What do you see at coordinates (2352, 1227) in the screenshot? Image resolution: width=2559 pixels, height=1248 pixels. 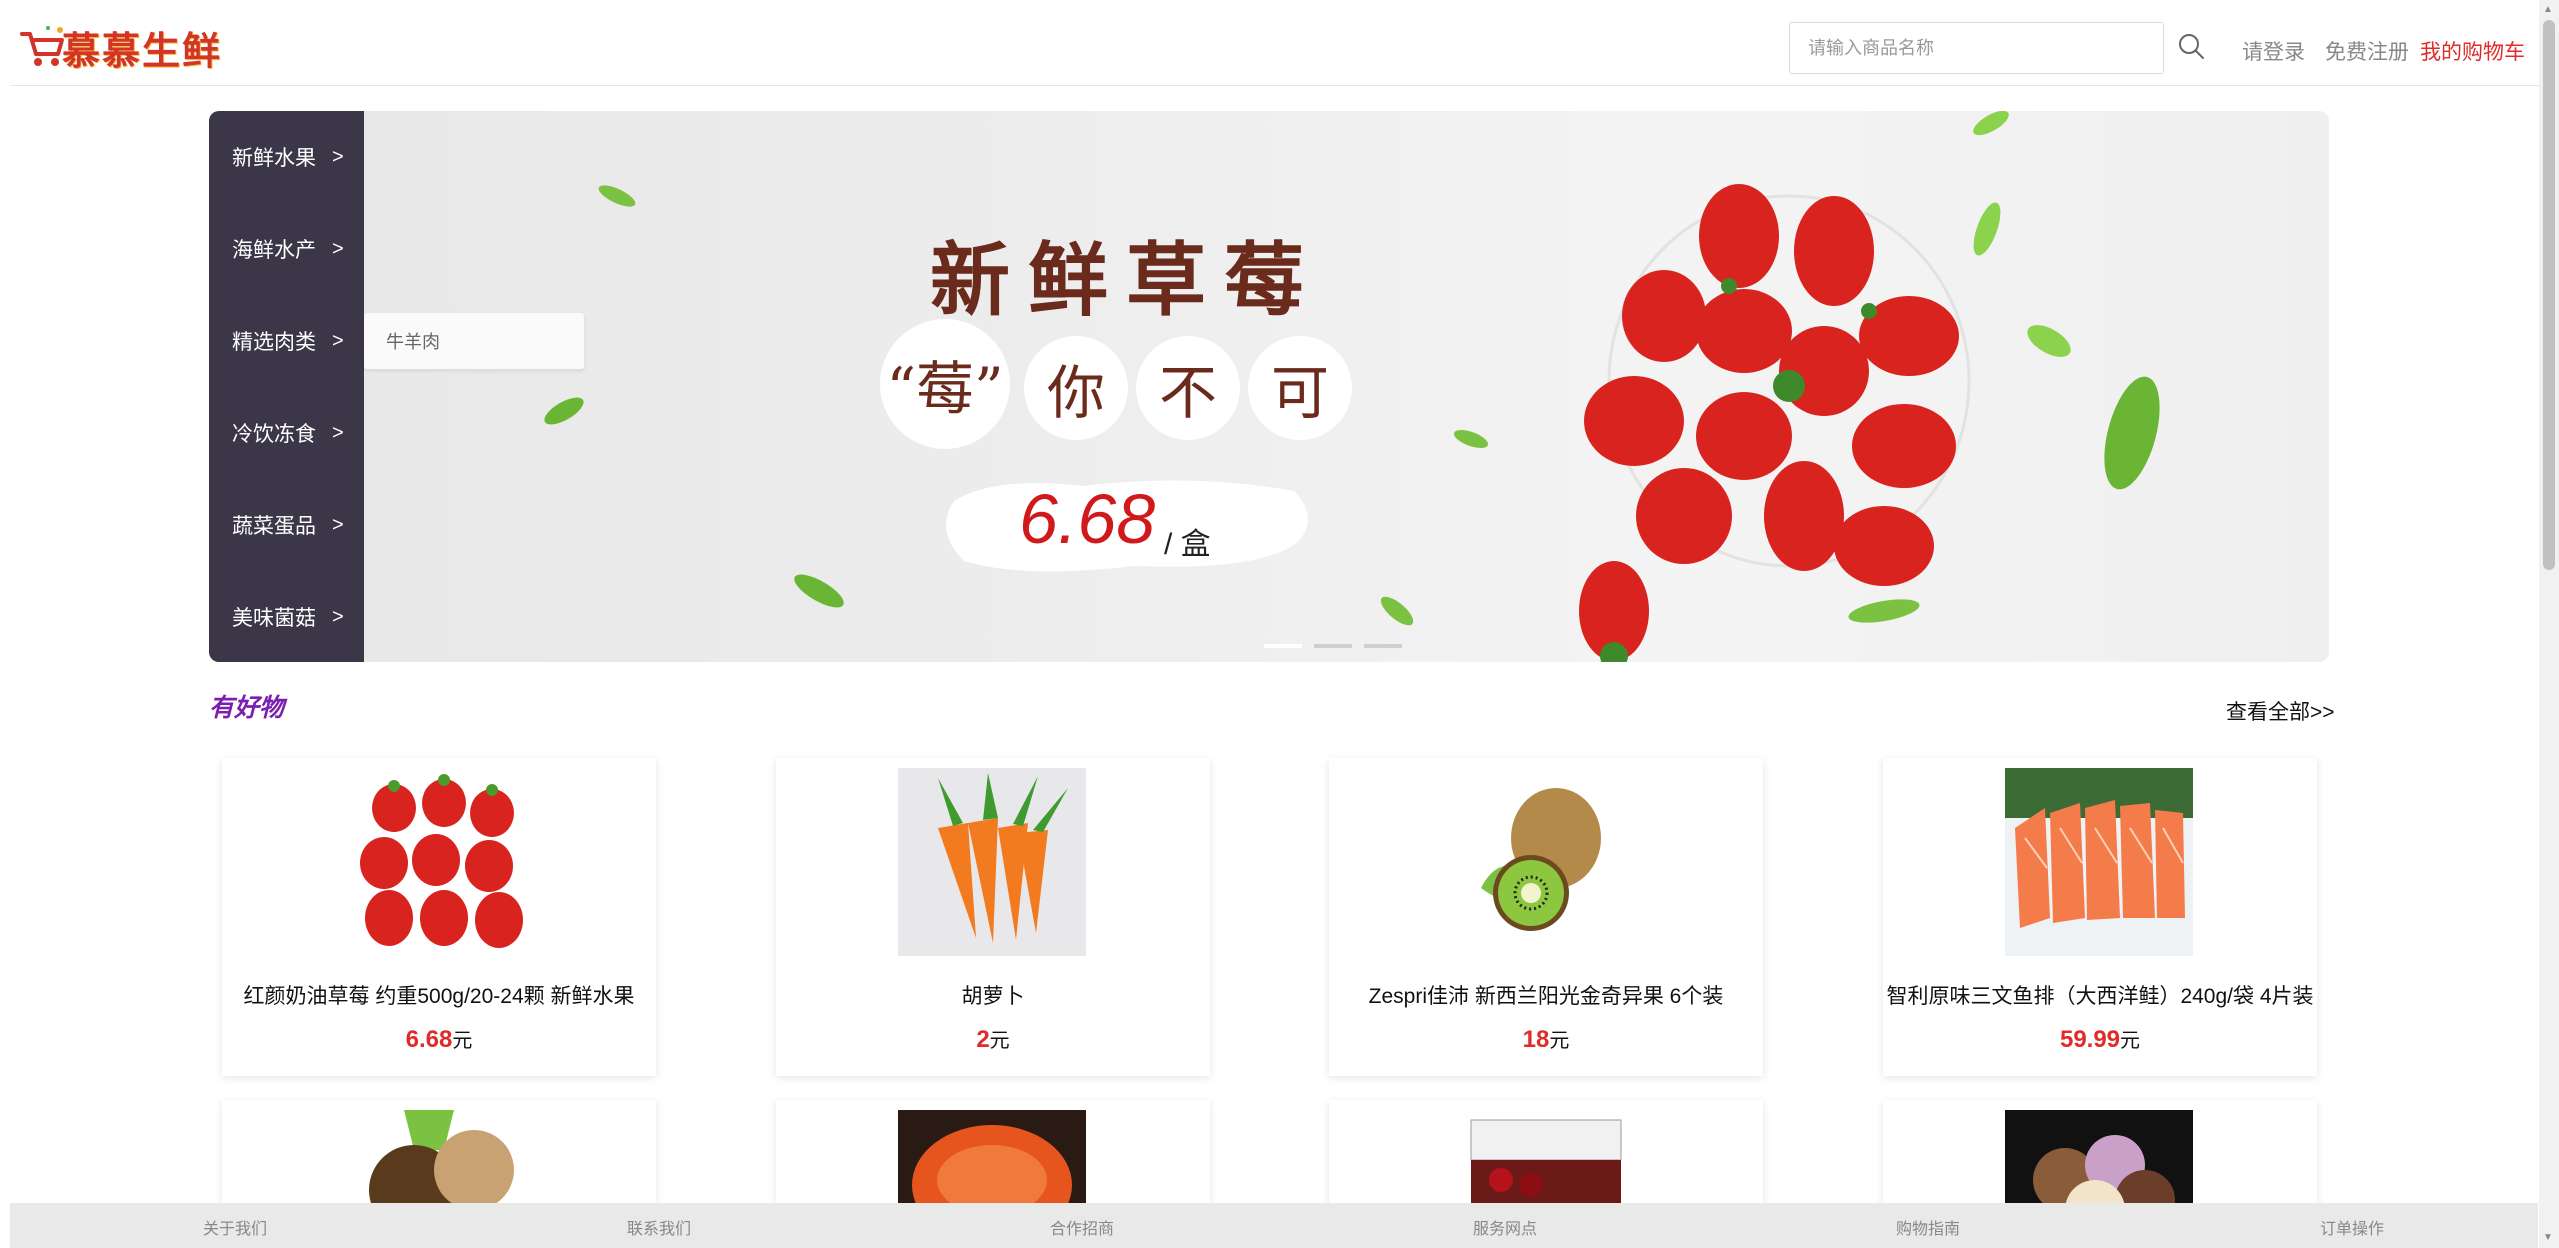 I see `footer-link-orders: 订单操作` at bounding box center [2352, 1227].